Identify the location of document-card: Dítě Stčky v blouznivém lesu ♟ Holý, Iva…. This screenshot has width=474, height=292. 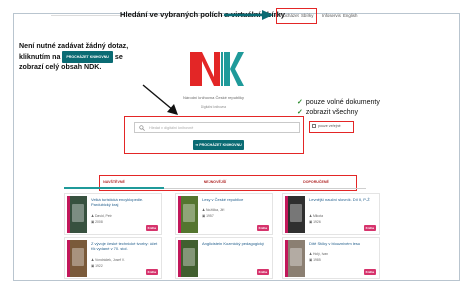
(331, 258).